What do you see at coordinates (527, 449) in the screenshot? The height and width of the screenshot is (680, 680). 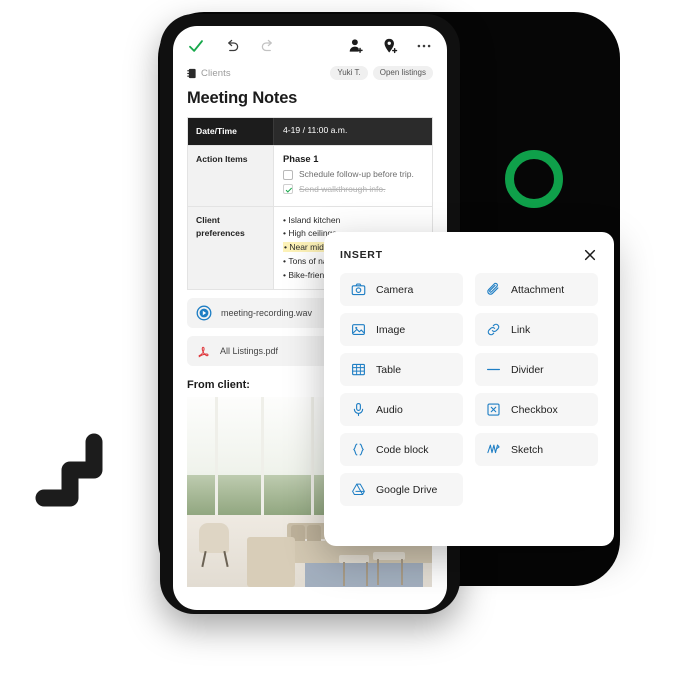 I see `insert-option-label: Sketch` at bounding box center [527, 449].